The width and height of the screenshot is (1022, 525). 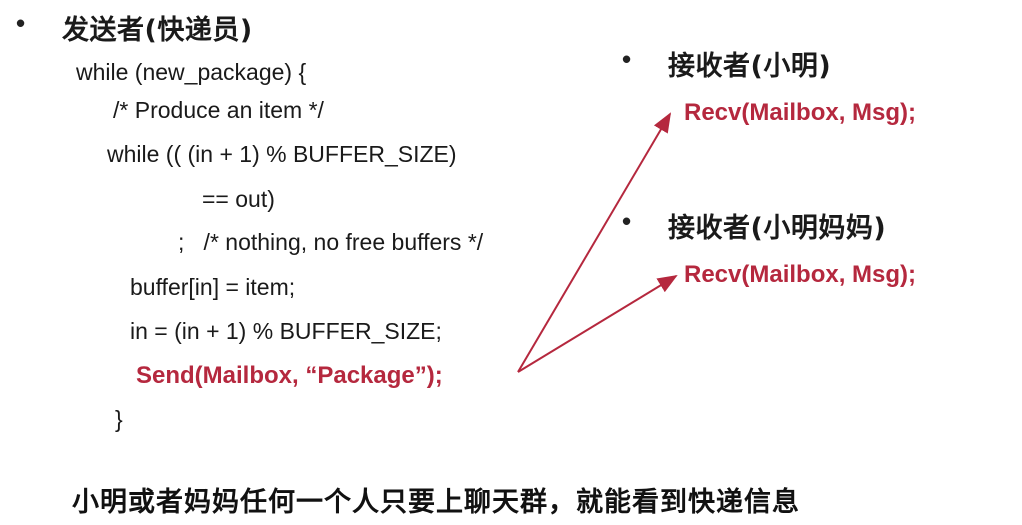 What do you see at coordinates (594, 242) in the screenshot?
I see `arrow-to-xiaoming` at bounding box center [594, 242].